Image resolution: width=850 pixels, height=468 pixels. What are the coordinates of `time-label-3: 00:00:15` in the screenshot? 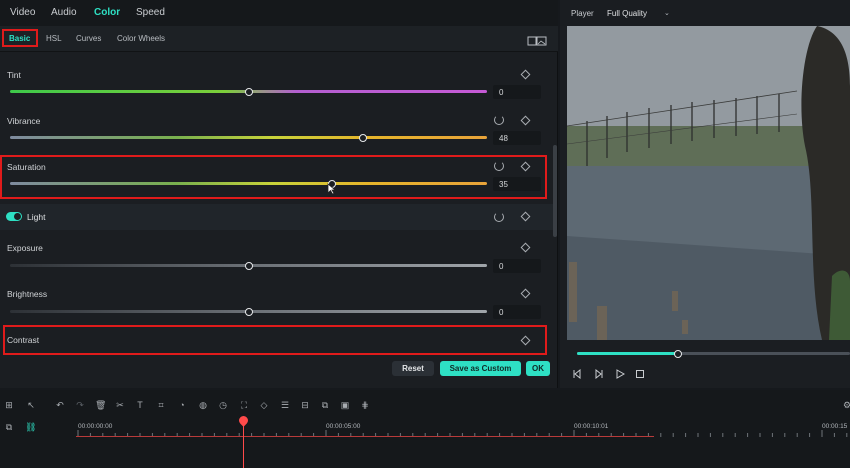 It's located at (835, 426).